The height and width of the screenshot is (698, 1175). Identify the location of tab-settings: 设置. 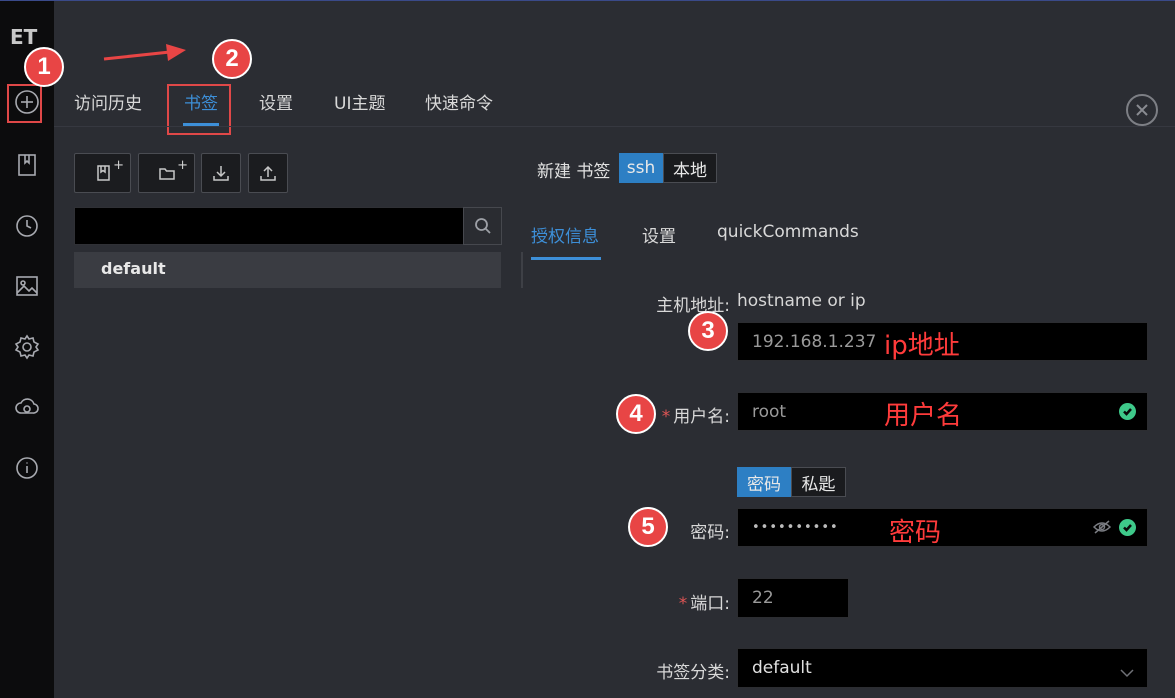
(276, 101).